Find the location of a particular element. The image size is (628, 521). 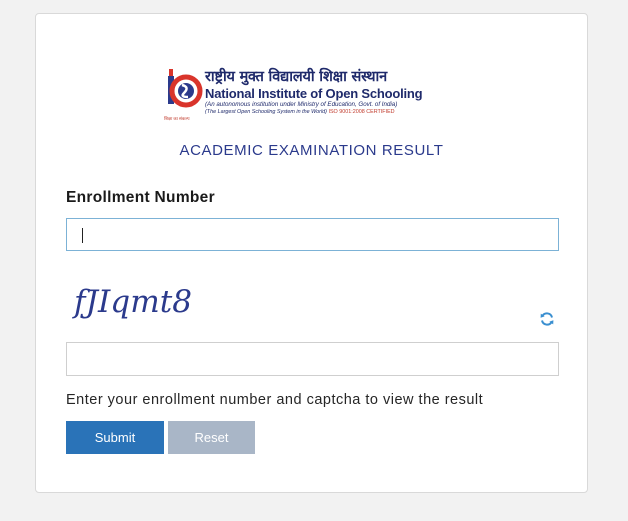

captcha-text: fJIqmt8 is located at coordinates (132, 302).